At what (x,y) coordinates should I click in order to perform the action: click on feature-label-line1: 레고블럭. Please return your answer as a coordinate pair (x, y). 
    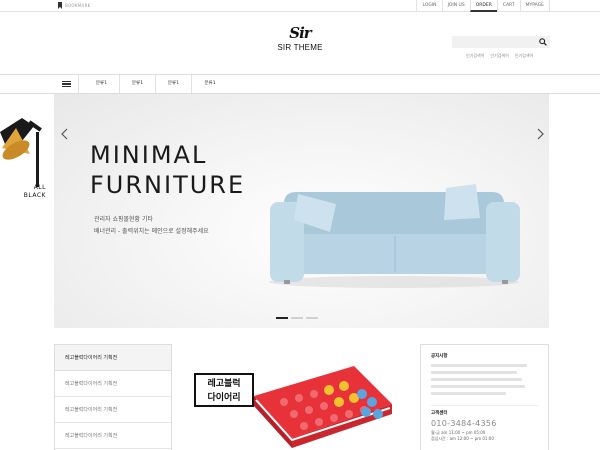
    Looking at the image, I should click on (224, 384).